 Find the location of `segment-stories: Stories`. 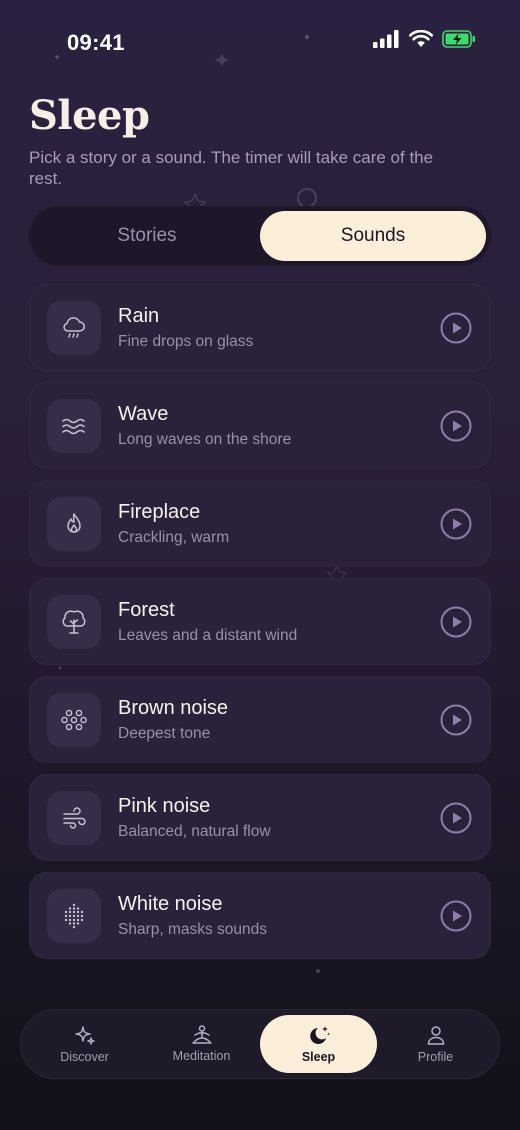

segment-stories: Stories is located at coordinates (147, 236).